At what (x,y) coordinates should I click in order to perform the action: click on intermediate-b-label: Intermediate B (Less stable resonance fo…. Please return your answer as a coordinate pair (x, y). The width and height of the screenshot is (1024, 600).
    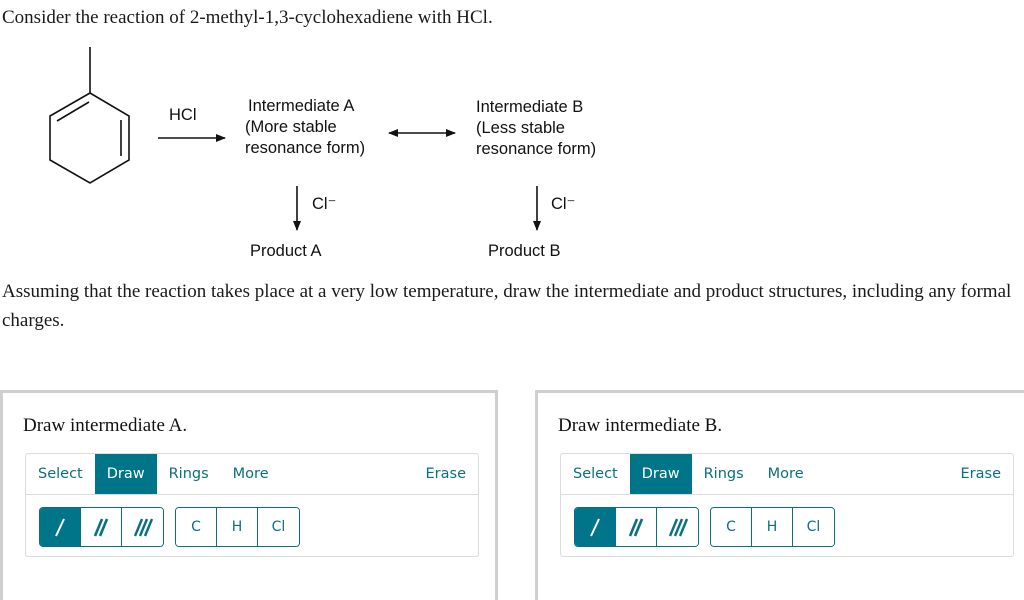
    Looking at the image, I should click on (536, 128).